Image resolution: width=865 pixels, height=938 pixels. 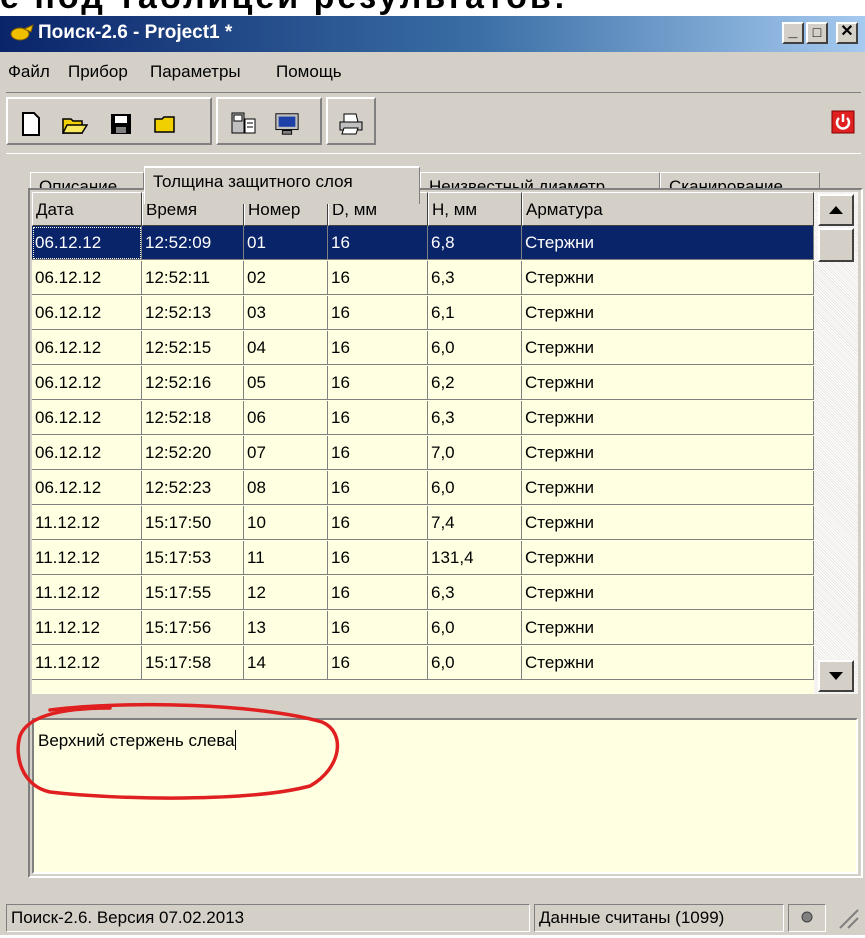 I want to click on cell-time: 15:17:55, so click(x=193, y=593).